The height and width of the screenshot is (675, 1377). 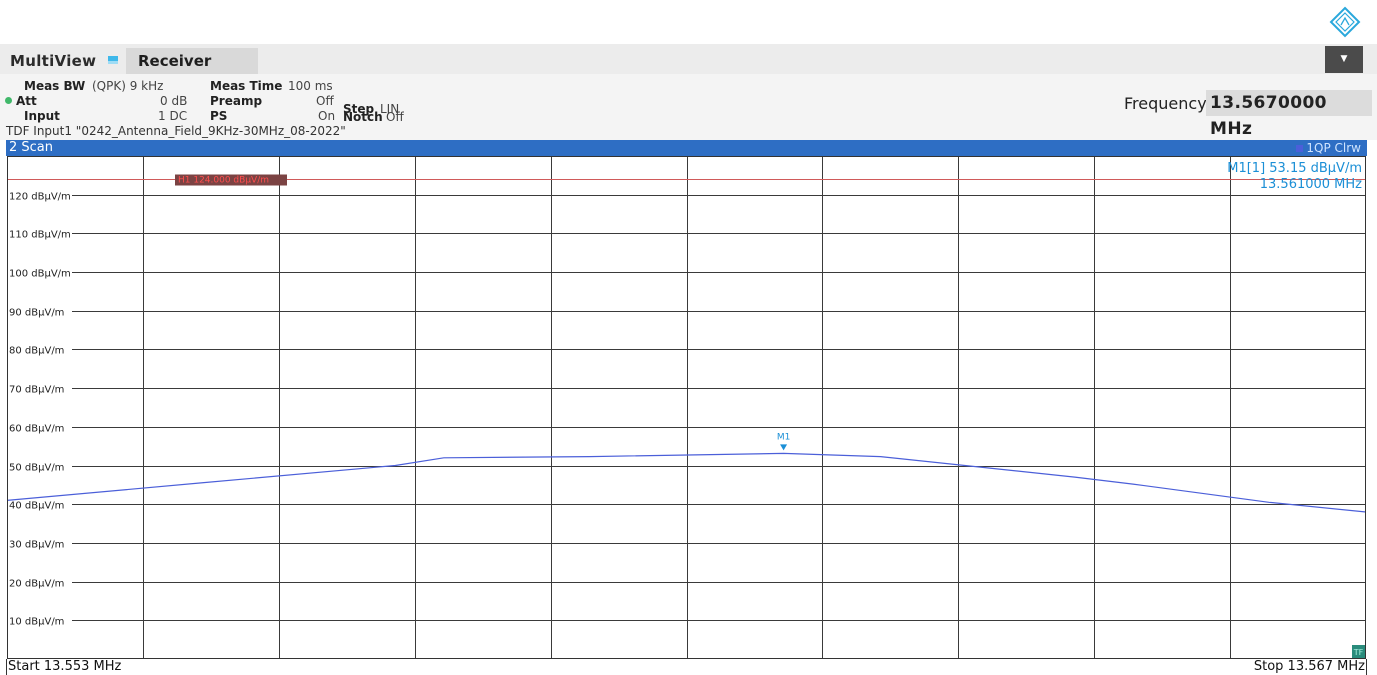 I want to click on y-tick-label: 110 dBµV/m, so click(x=40, y=235).